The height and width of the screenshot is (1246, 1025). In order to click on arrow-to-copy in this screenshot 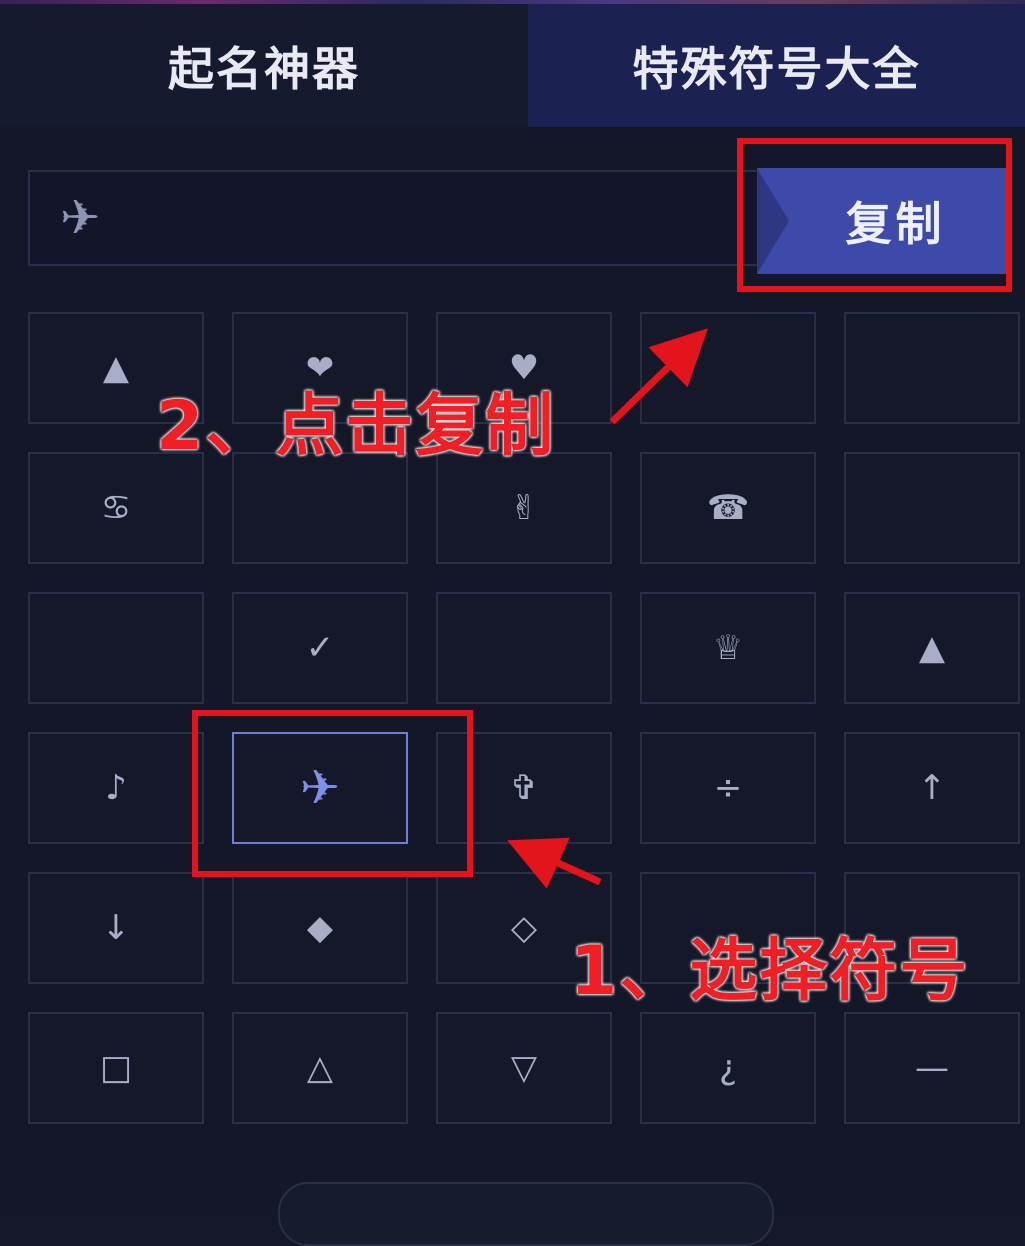, I will do `click(659, 376)`.